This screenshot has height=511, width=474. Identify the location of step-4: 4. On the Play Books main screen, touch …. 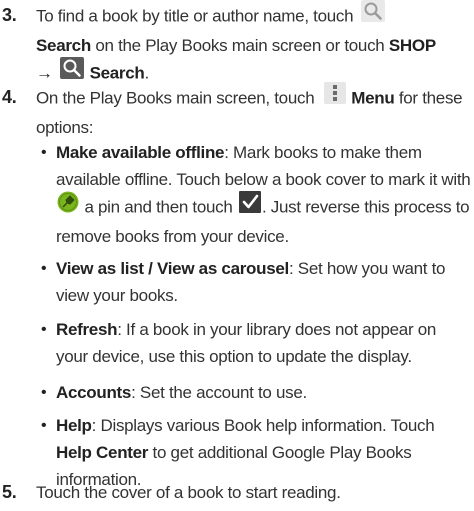
(237, 111).